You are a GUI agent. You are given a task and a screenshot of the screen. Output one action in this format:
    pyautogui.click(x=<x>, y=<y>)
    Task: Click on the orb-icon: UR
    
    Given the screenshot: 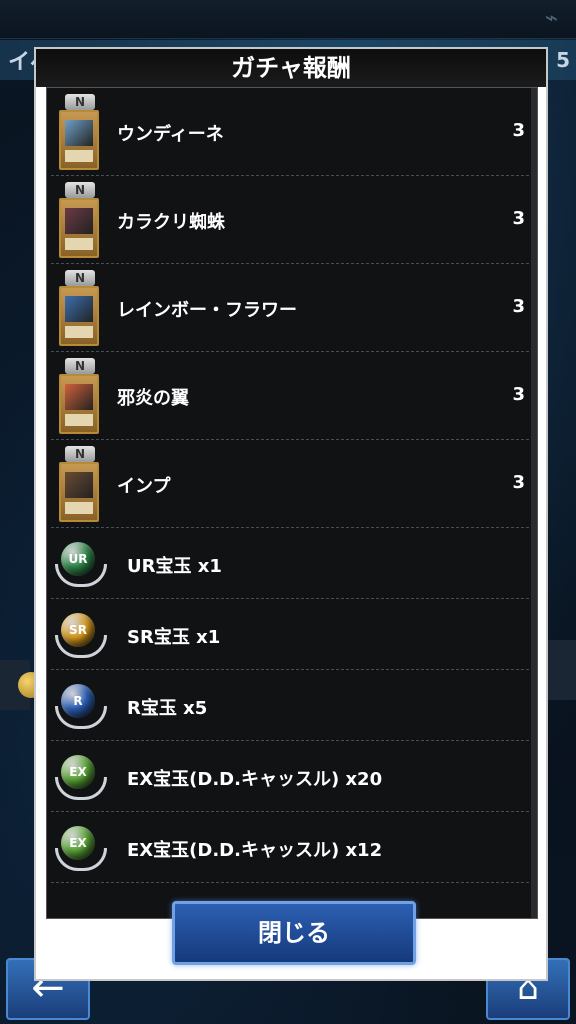 What is the action you would take?
    pyautogui.click(x=81, y=563)
    